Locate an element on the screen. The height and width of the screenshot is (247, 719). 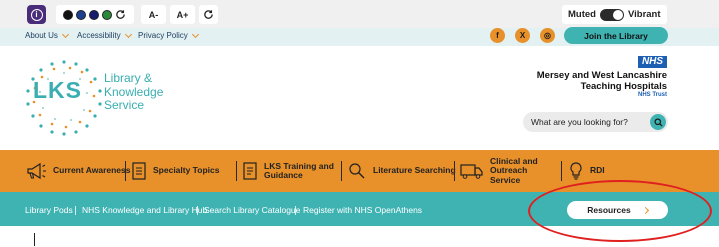
text-cursor is located at coordinates (34, 239).